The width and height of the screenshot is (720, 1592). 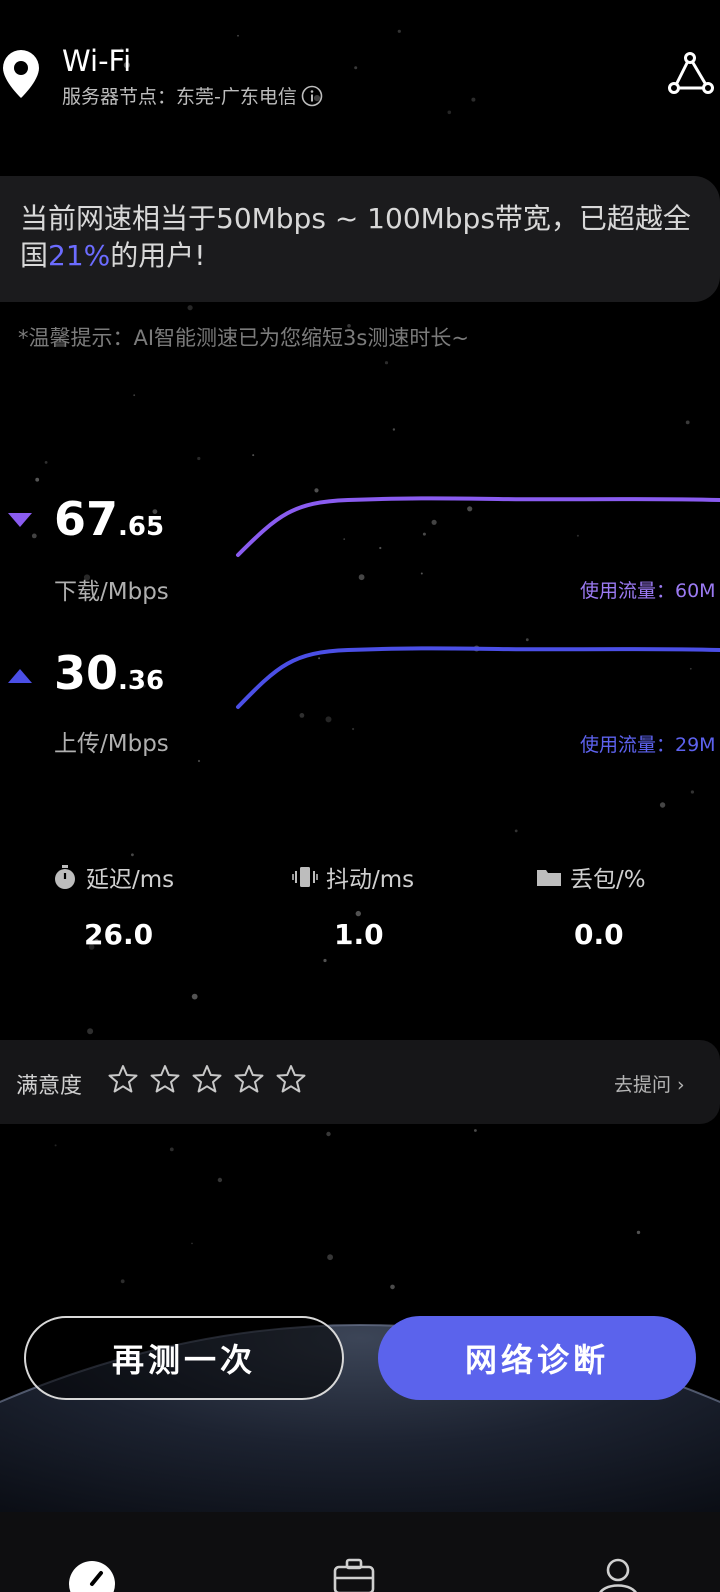 What do you see at coordinates (370, 880) in the screenshot?
I see `jitter-label: 抖动/ms` at bounding box center [370, 880].